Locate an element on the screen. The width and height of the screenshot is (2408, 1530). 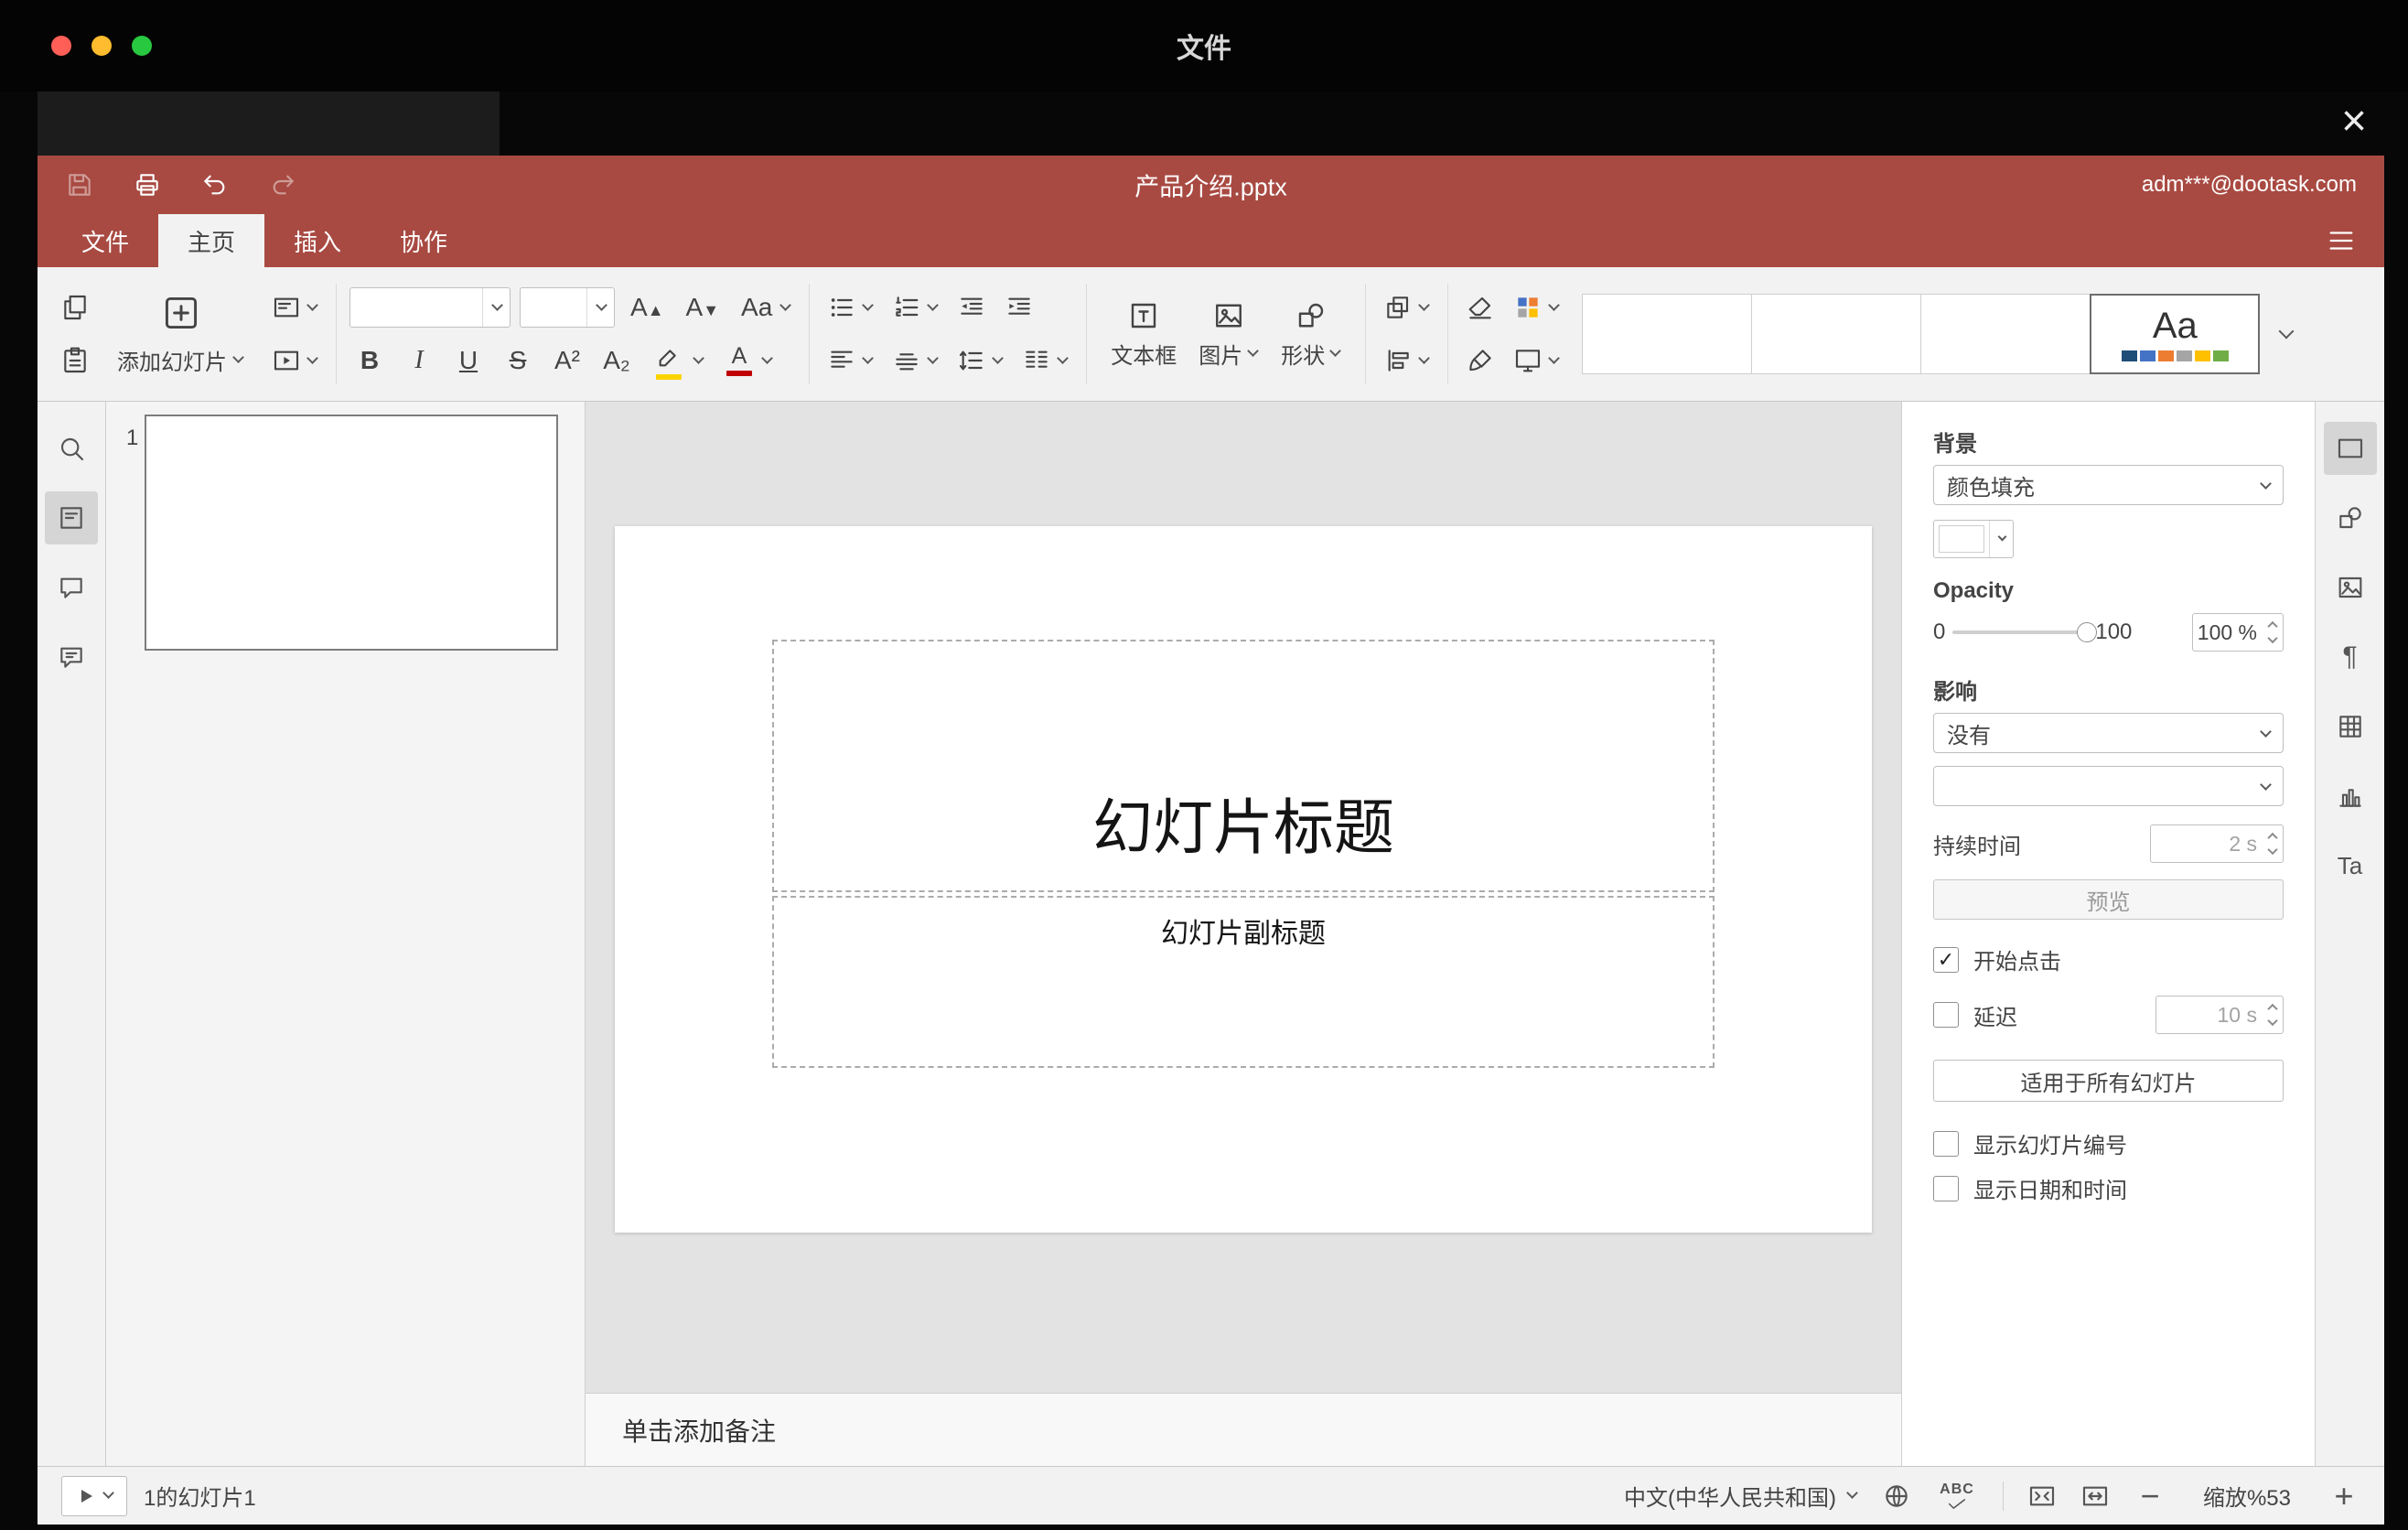
columns-button is located at coordinates (1045, 360).